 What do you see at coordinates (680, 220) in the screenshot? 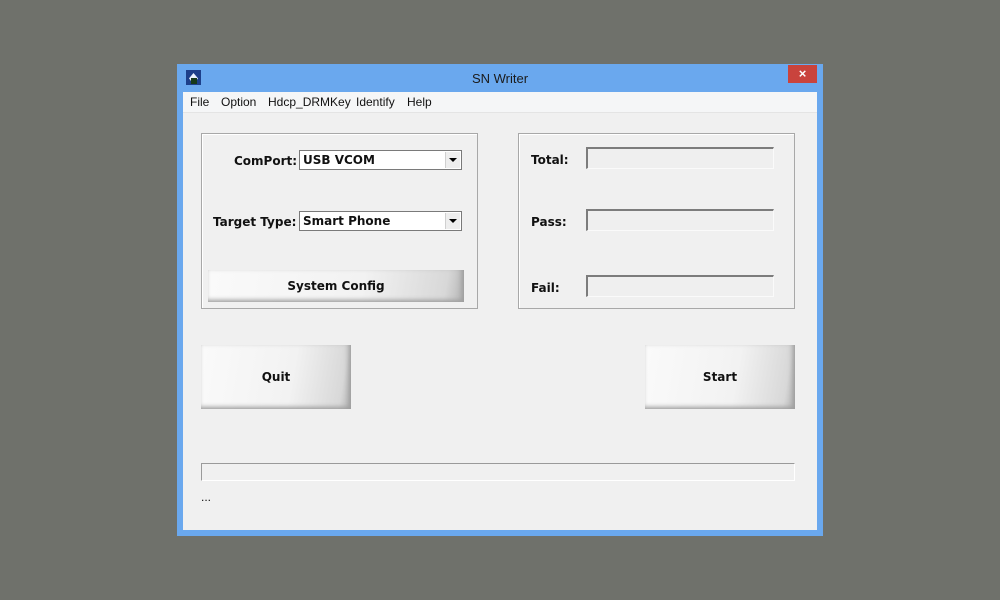
I see `pass-field` at bounding box center [680, 220].